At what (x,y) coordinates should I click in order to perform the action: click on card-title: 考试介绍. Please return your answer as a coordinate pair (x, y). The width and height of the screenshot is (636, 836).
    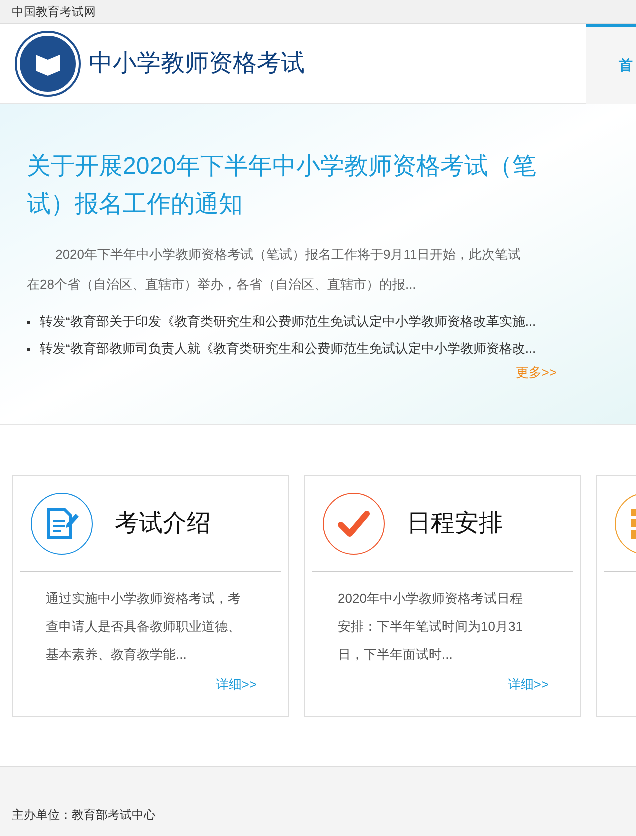
    Looking at the image, I should click on (163, 524).